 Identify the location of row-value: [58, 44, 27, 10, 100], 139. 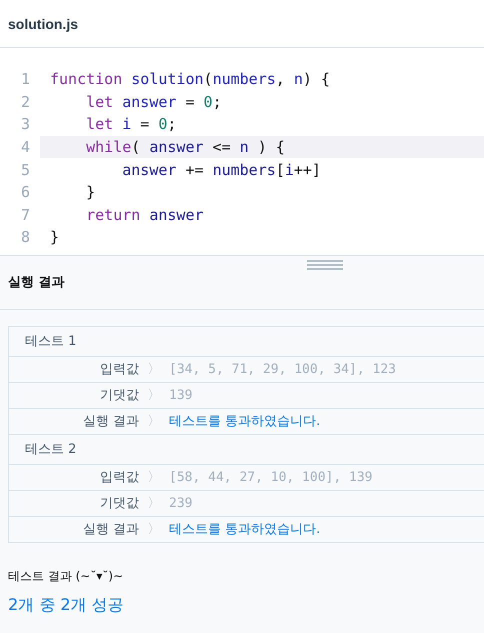
(270, 477).